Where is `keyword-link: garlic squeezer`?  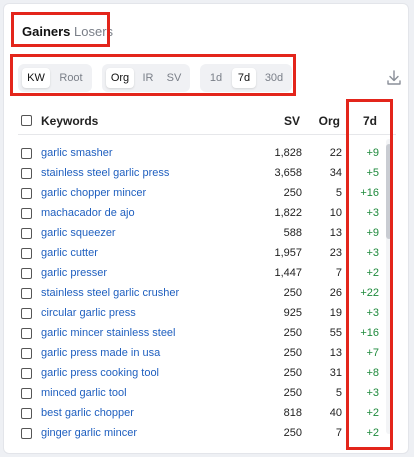
keyword-link: garlic squeezer is located at coordinates (78, 233).